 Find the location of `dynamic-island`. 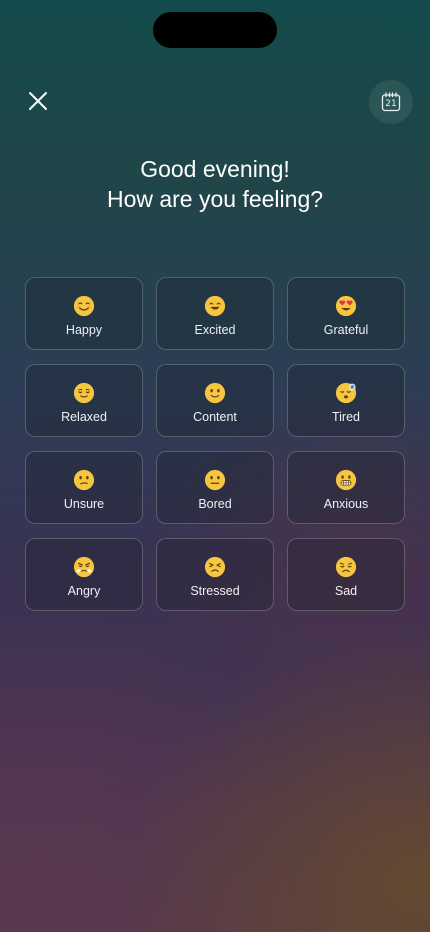

dynamic-island is located at coordinates (215, 30).